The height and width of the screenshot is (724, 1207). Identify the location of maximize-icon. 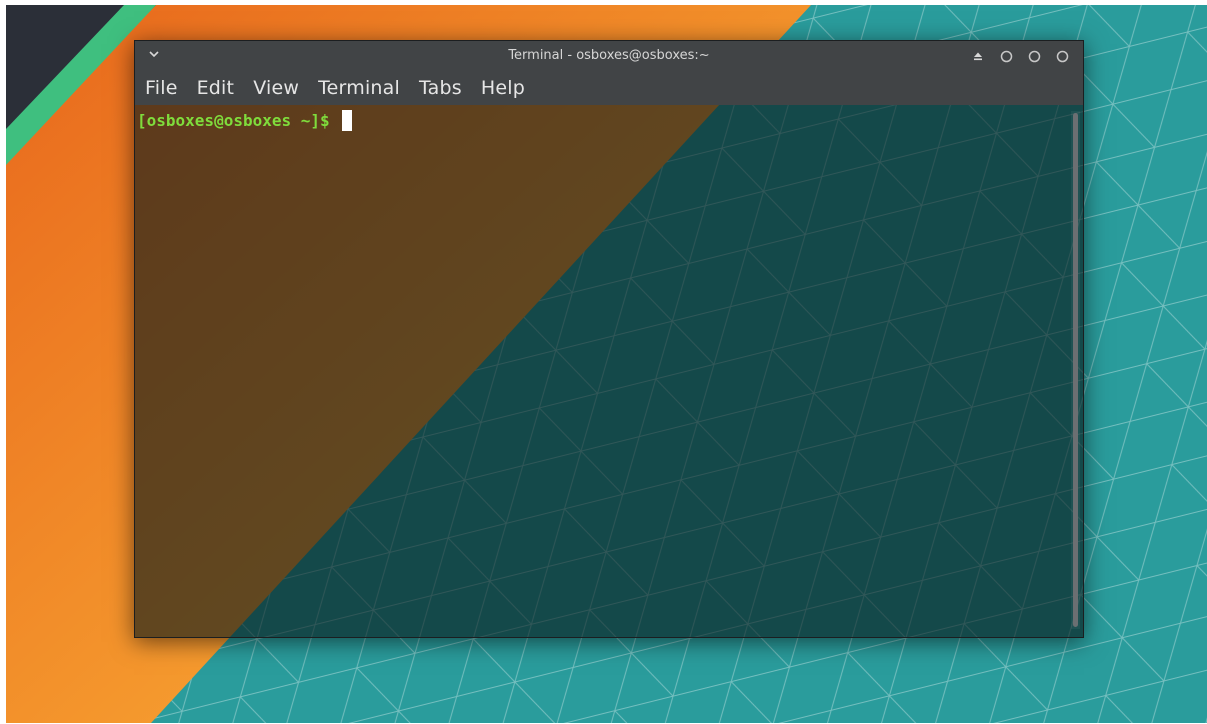
(1034, 56).